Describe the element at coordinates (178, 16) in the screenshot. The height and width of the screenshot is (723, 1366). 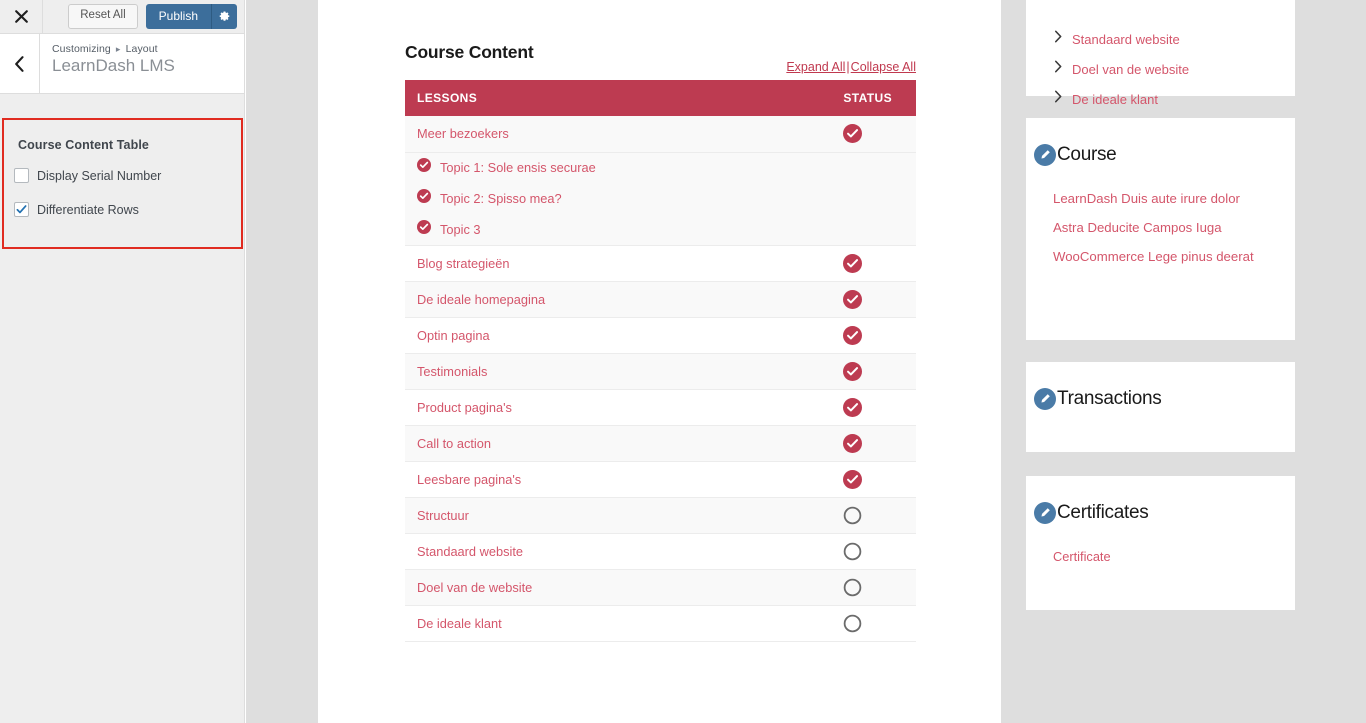
I see `publish-button: Publish` at that location.